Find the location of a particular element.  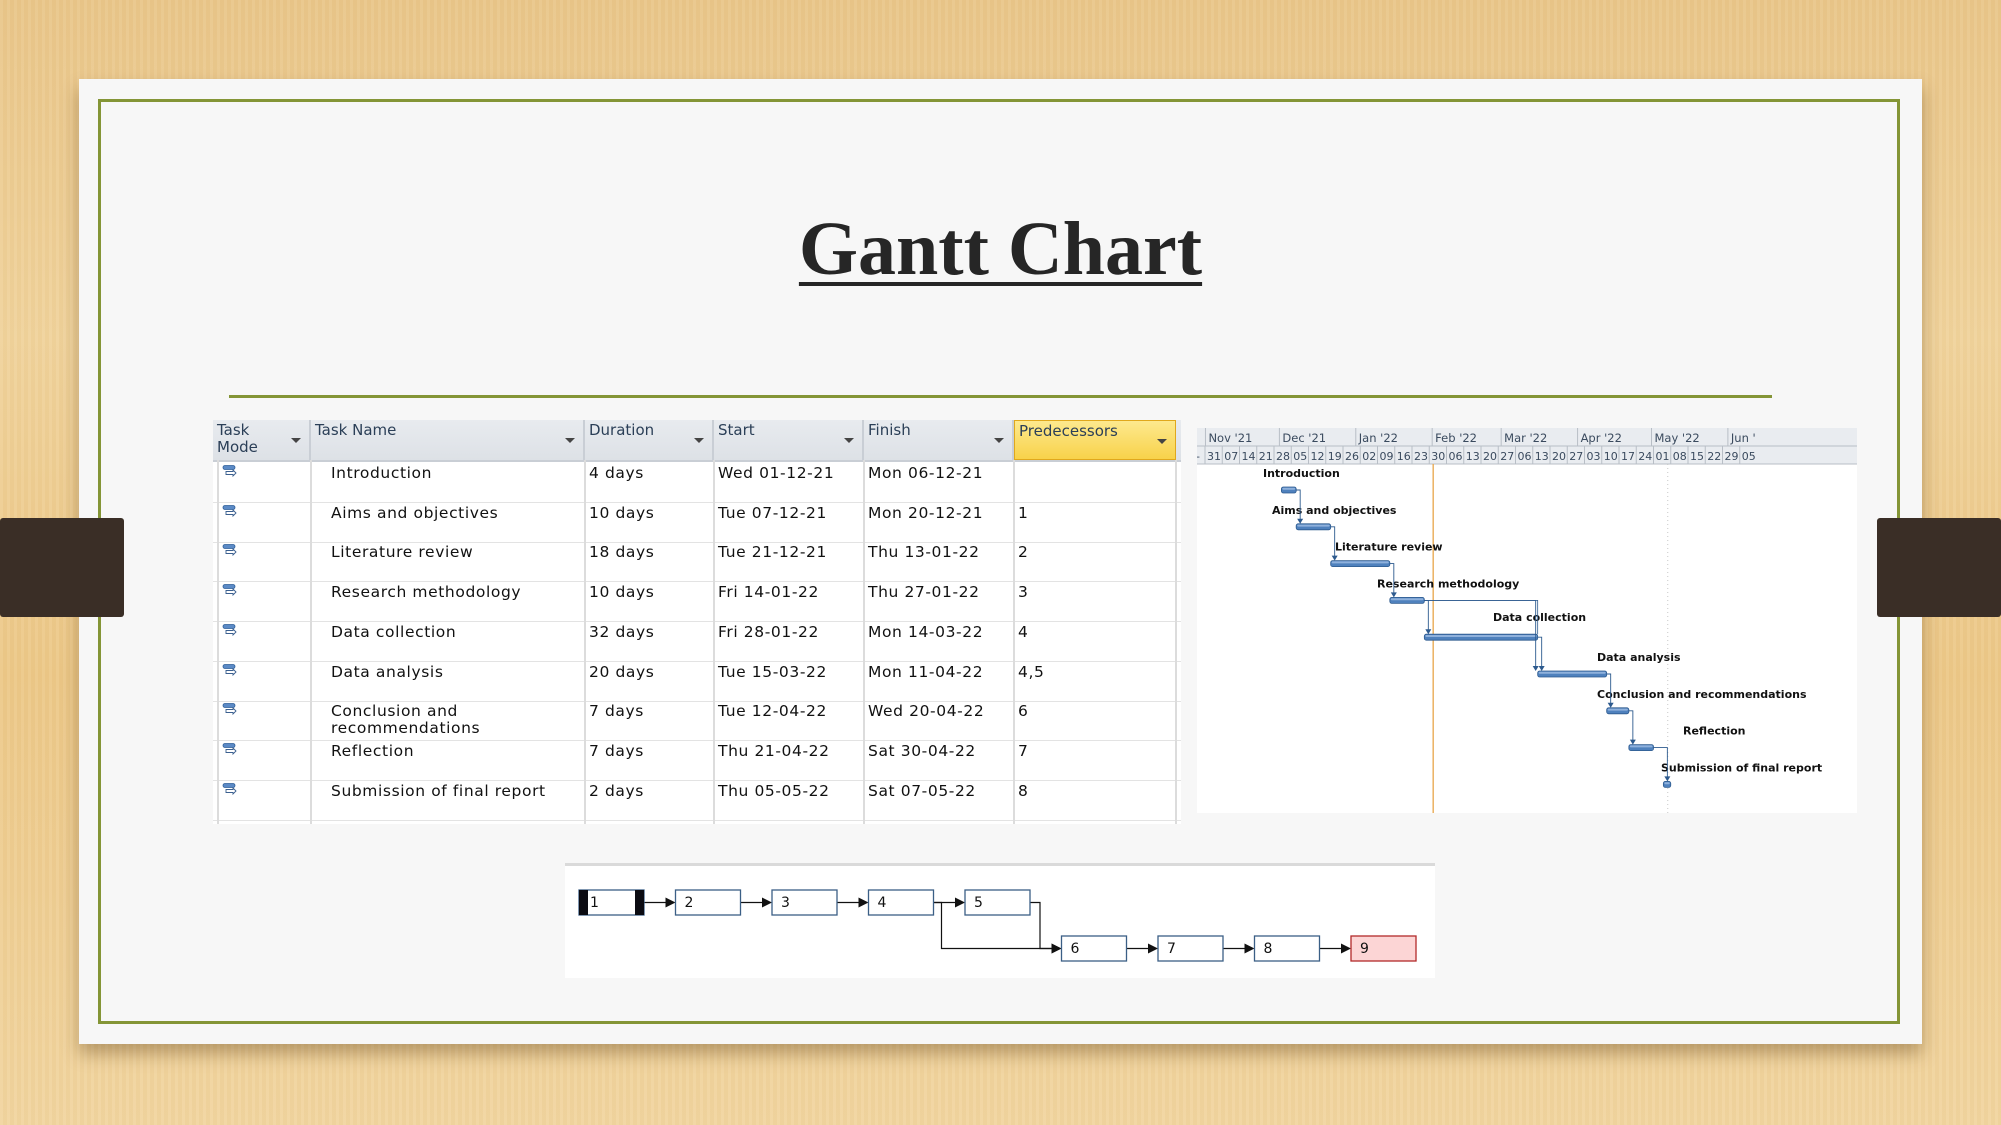

start-cell: Fri 28-01-22 is located at coordinates (789, 641).